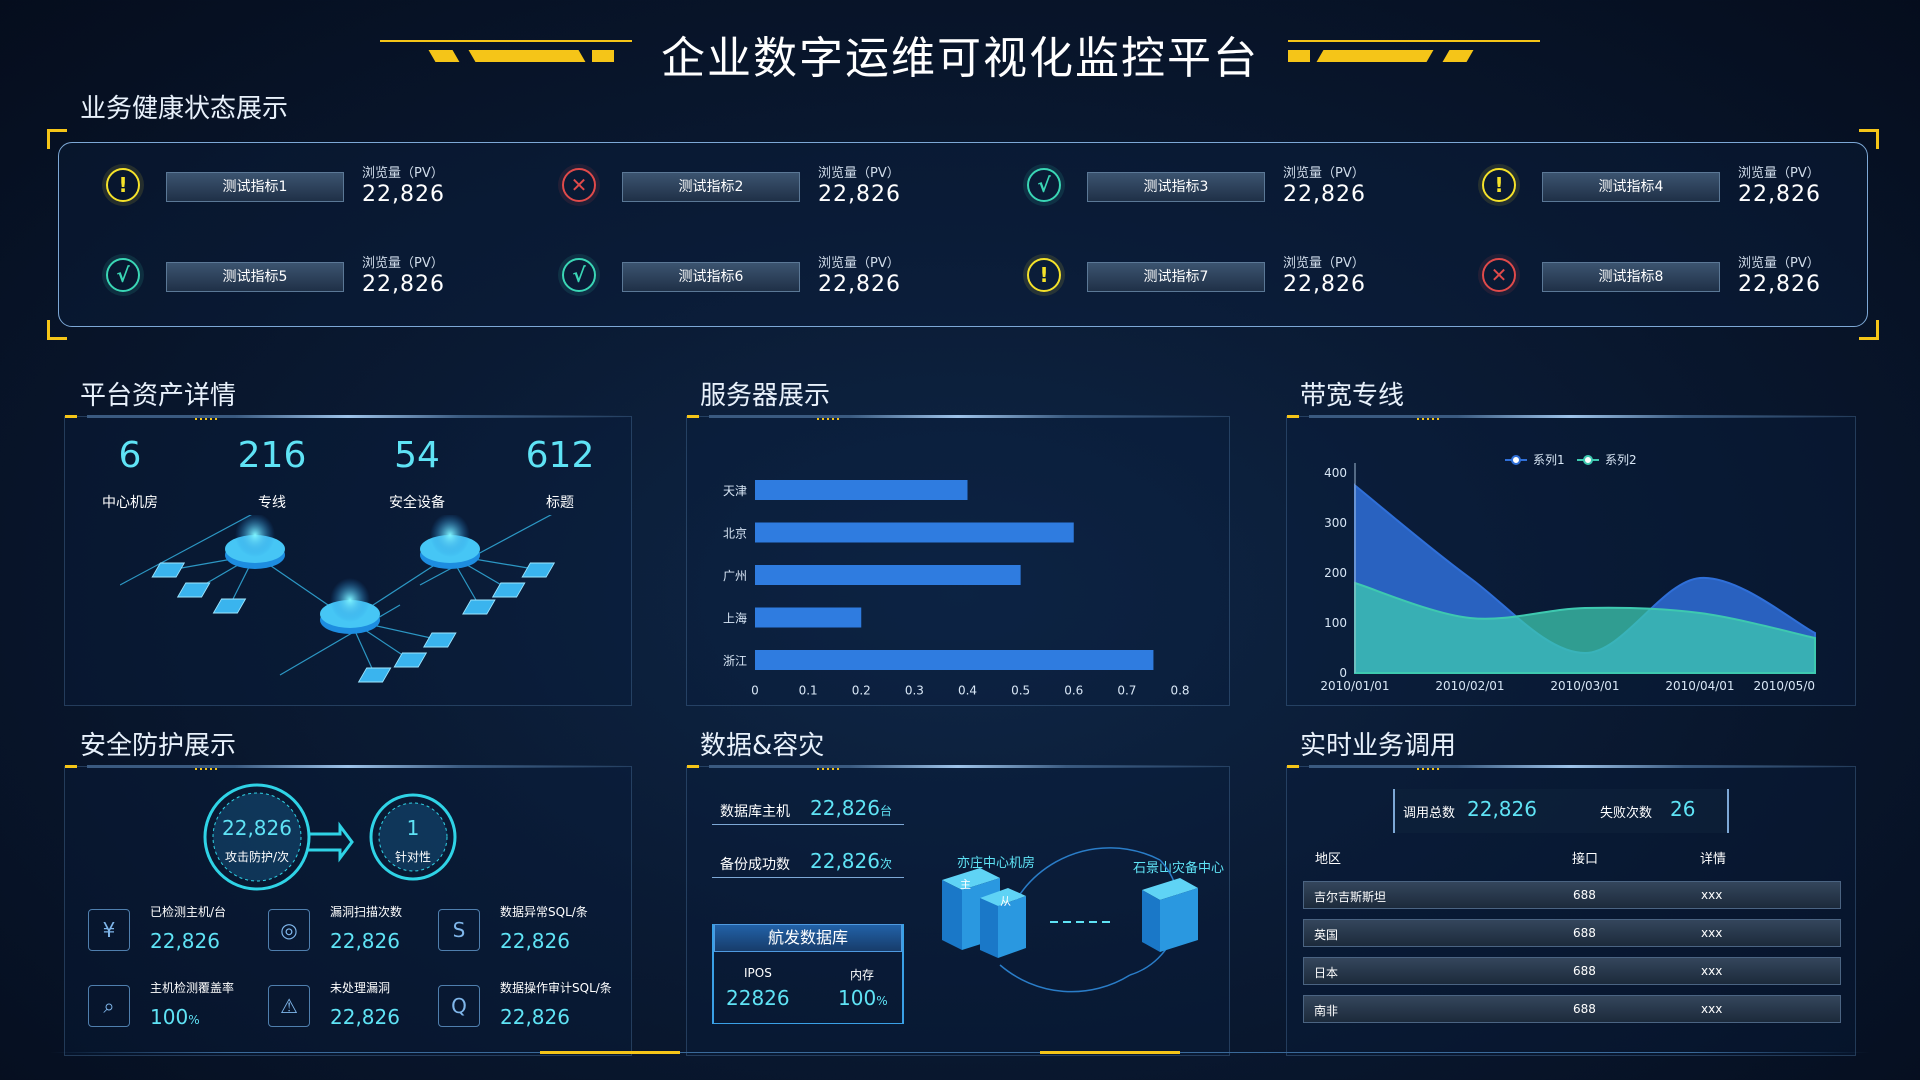  What do you see at coordinates (188, 912) in the screenshot?
I see `security-stat-label: 已检测主机/台` at bounding box center [188, 912].